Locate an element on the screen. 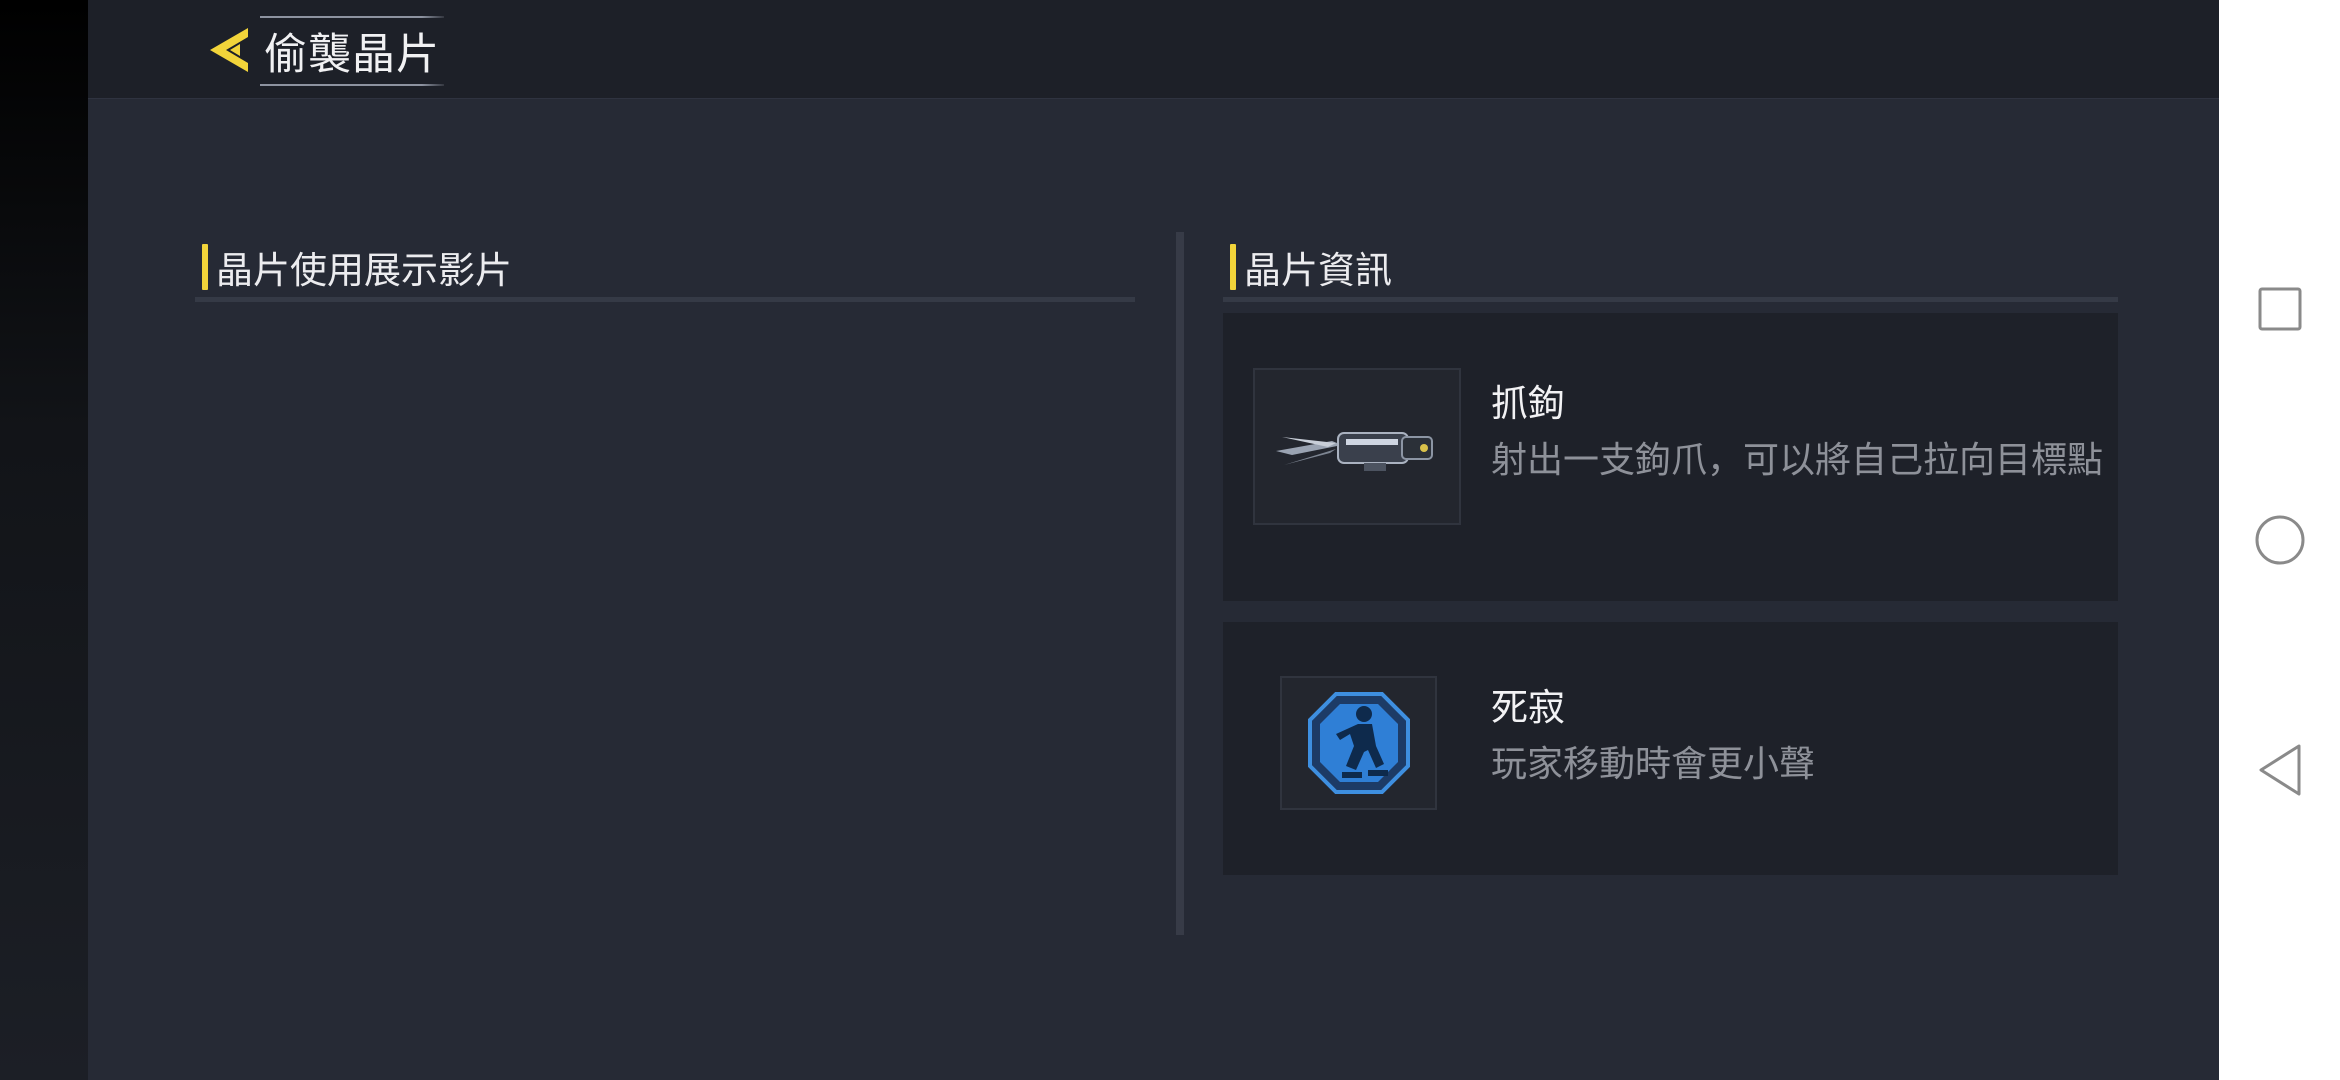 Image resolution: width=2340 pixels, height=1080 pixels. back-nav-button is located at coordinates (2279, 770).